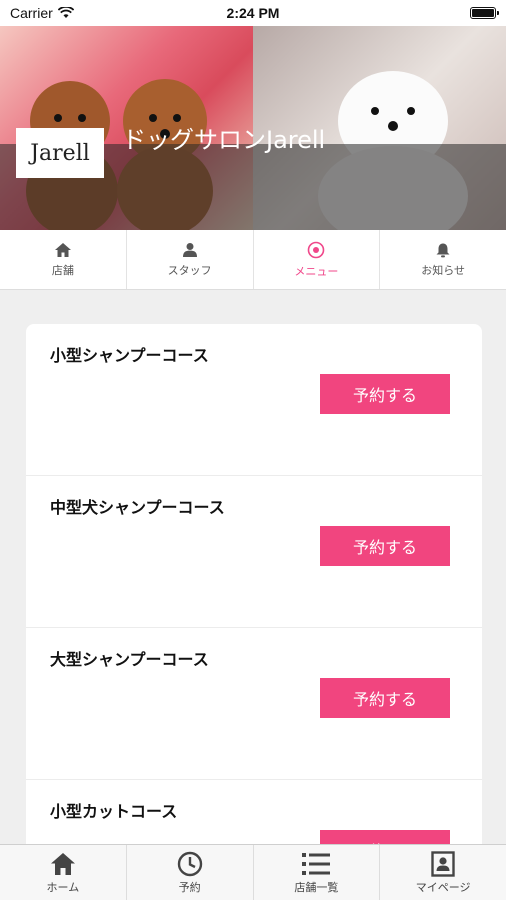 This screenshot has height=900, width=506. What do you see at coordinates (443, 250) in the screenshot?
I see `bell-icon` at bounding box center [443, 250].